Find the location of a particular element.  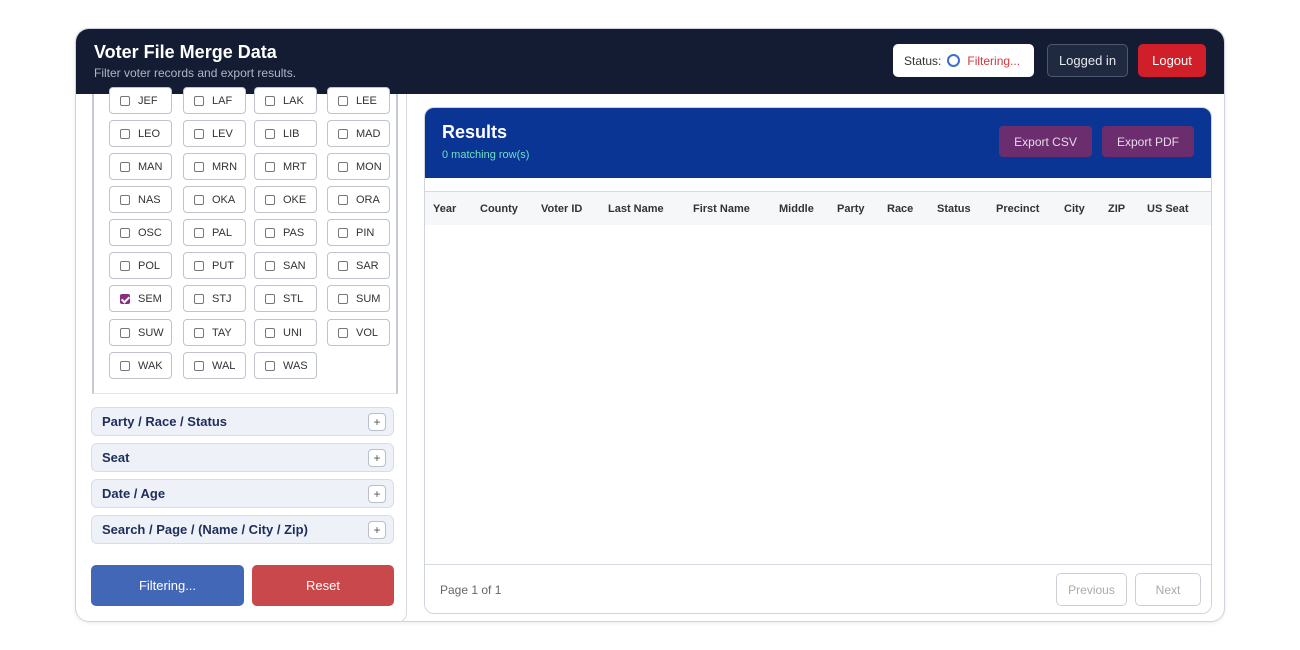

export-pdf-button: Export PDF is located at coordinates (1148, 141).